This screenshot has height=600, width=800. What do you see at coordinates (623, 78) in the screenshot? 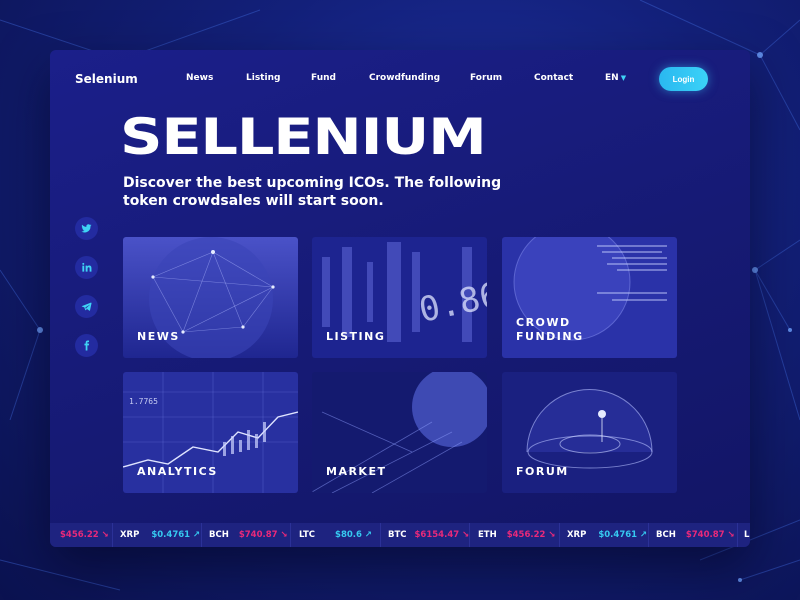
I see `chevron-down-icon: ▼` at bounding box center [623, 78].